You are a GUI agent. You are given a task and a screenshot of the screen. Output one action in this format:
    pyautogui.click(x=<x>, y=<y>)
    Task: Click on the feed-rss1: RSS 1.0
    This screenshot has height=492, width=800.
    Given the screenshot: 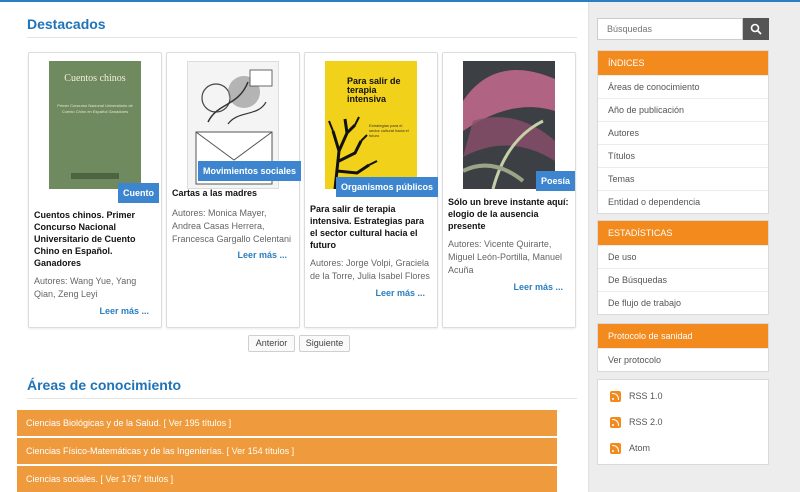 What is the action you would take?
    pyautogui.click(x=683, y=396)
    